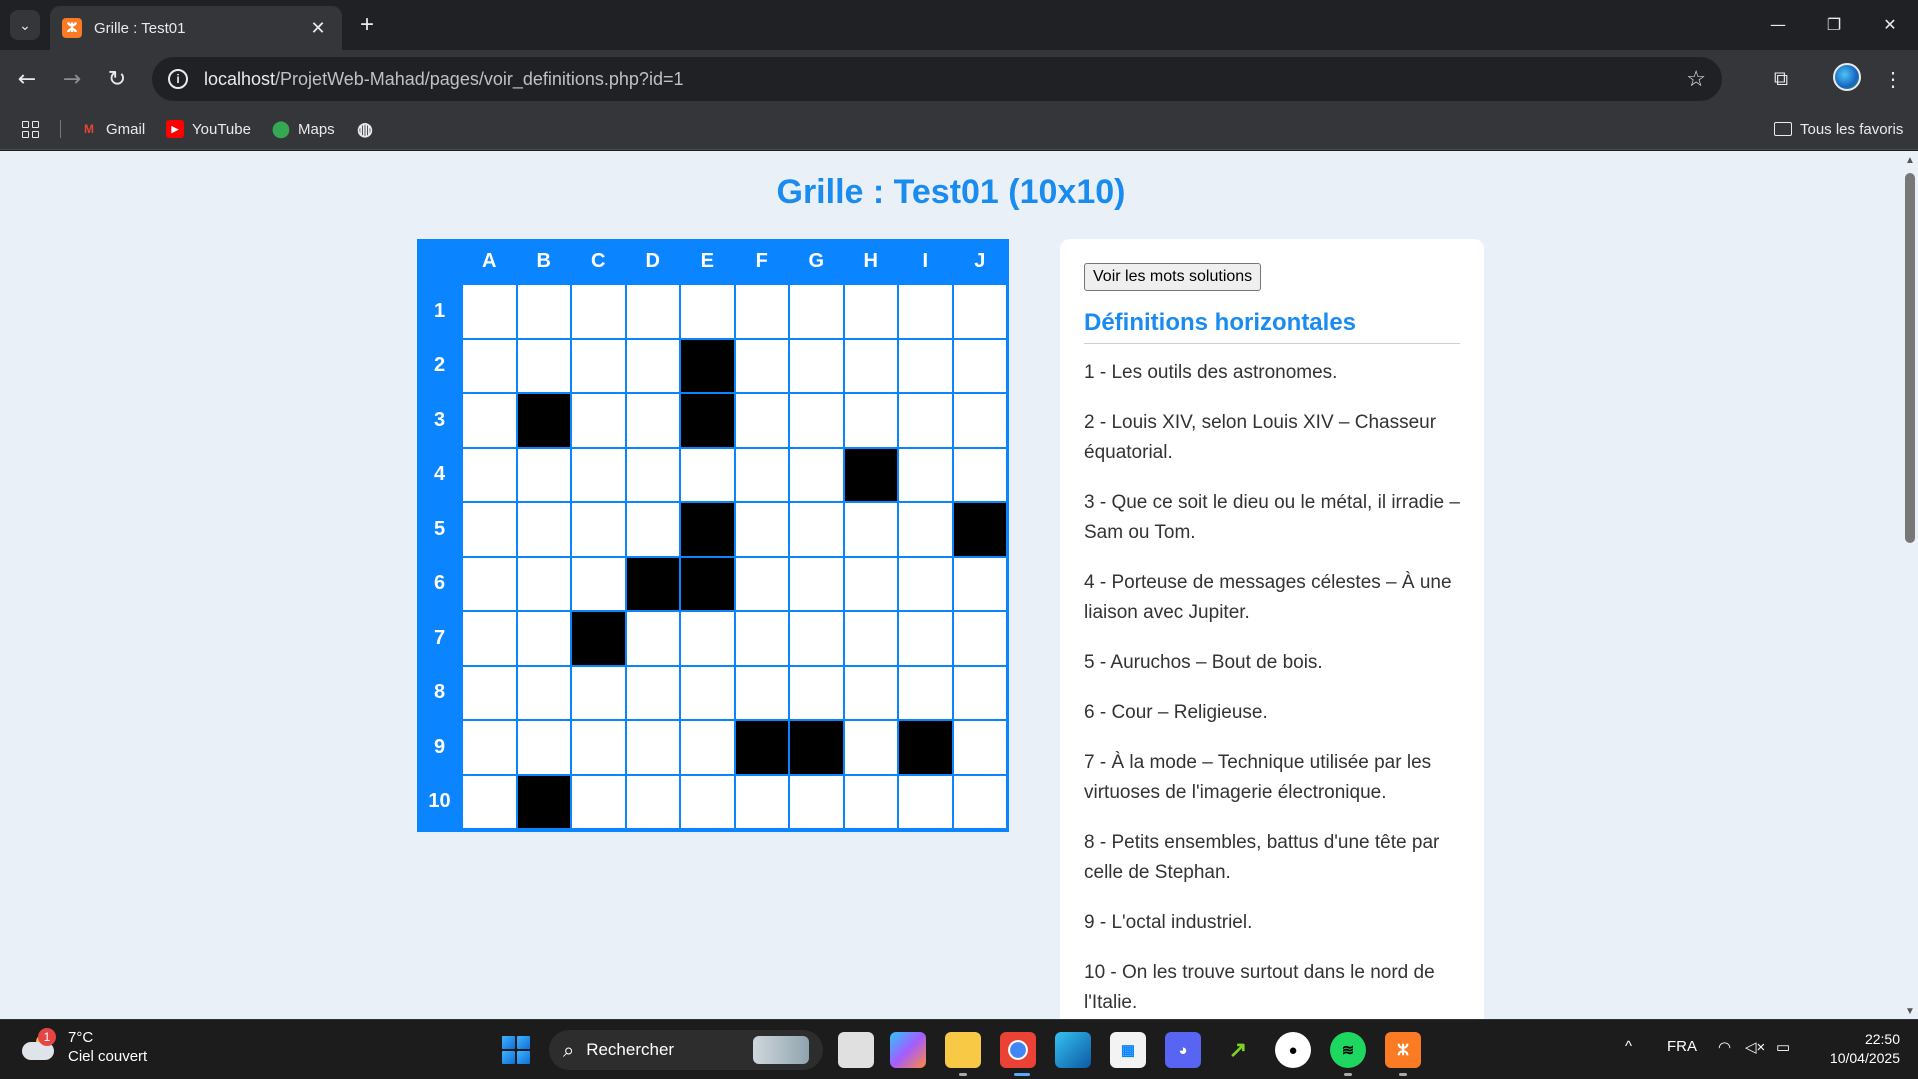  Describe the element at coordinates (1724, 1047) in the screenshot. I see `wifi-icon: ◠` at that location.